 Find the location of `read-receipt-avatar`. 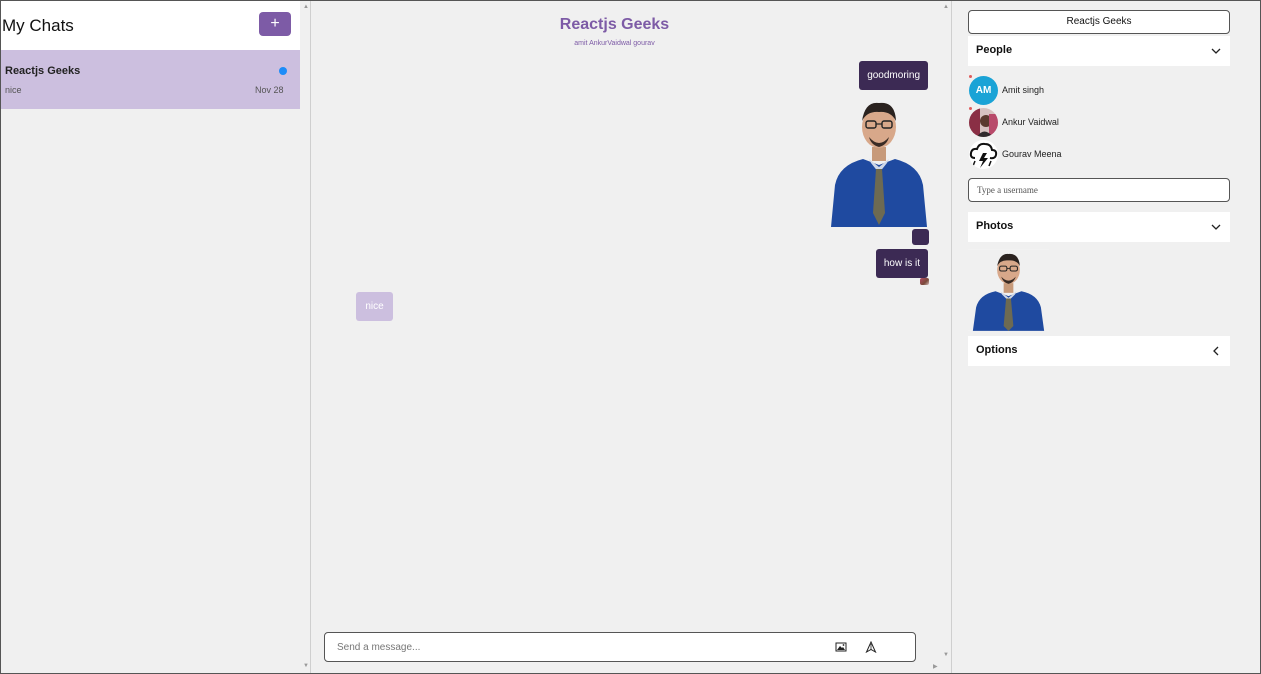

read-receipt-avatar is located at coordinates (924, 281).